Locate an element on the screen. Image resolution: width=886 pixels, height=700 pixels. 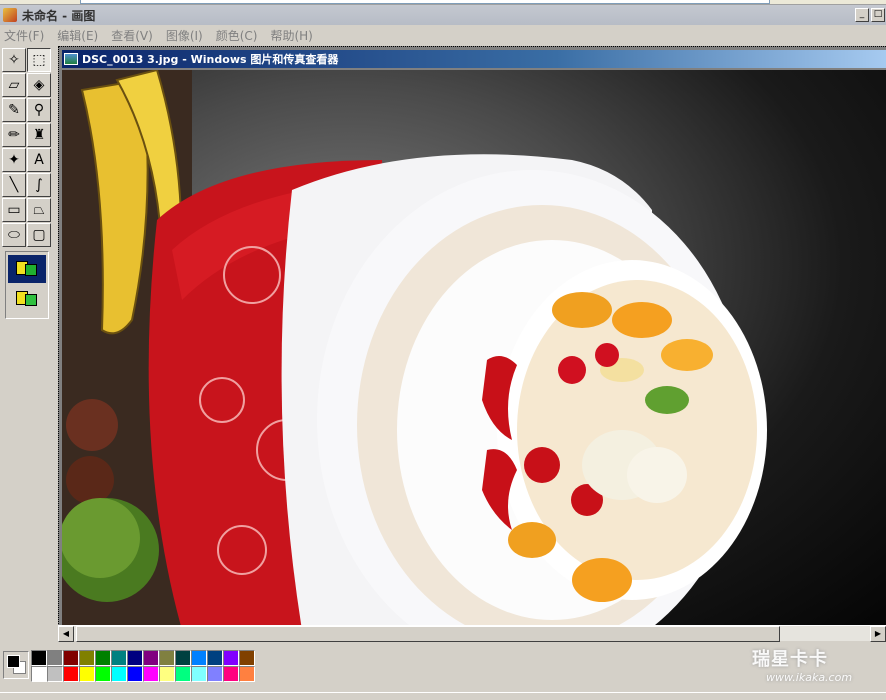
line-tool: ╲ is located at coordinates (14, 185).